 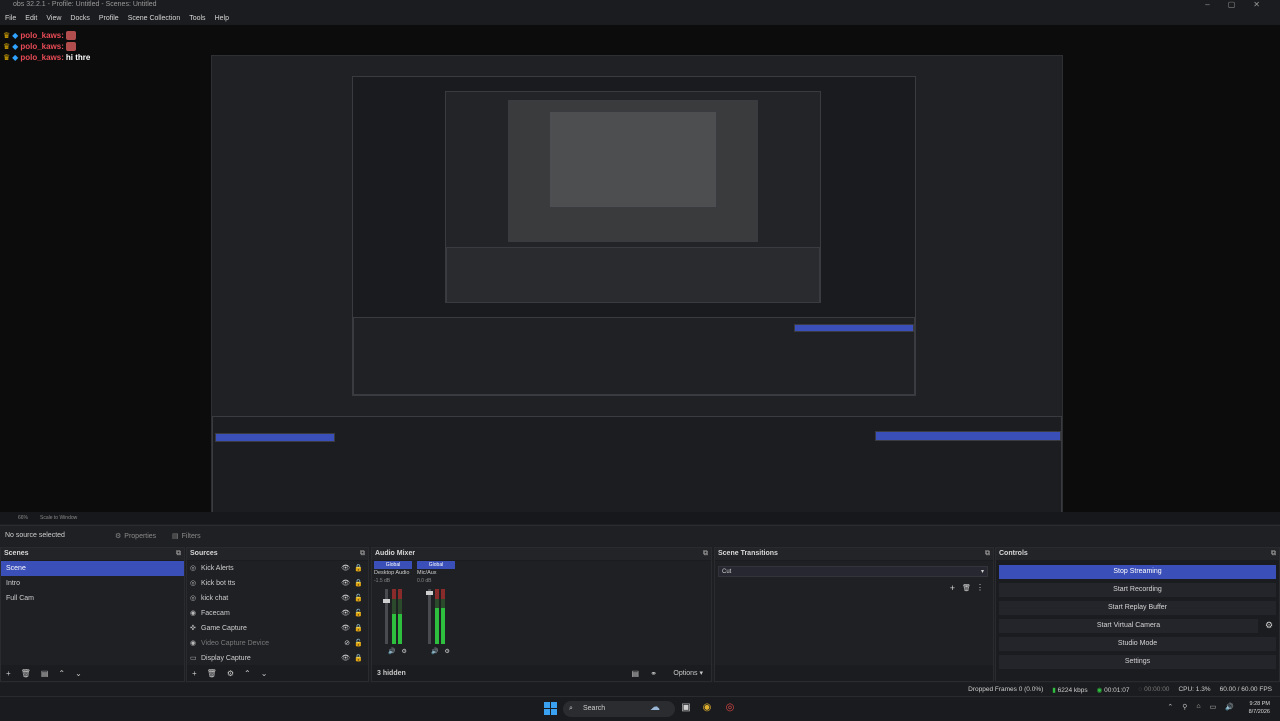 I want to click on menu-docks: Docks, so click(x=79, y=18).